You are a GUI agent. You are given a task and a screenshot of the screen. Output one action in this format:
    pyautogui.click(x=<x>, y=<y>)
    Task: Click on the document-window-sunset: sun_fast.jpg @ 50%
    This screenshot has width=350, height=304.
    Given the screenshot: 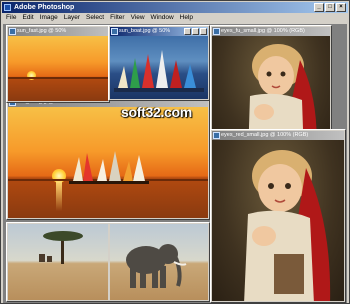 What is the action you would take?
    pyautogui.click(x=58, y=64)
    